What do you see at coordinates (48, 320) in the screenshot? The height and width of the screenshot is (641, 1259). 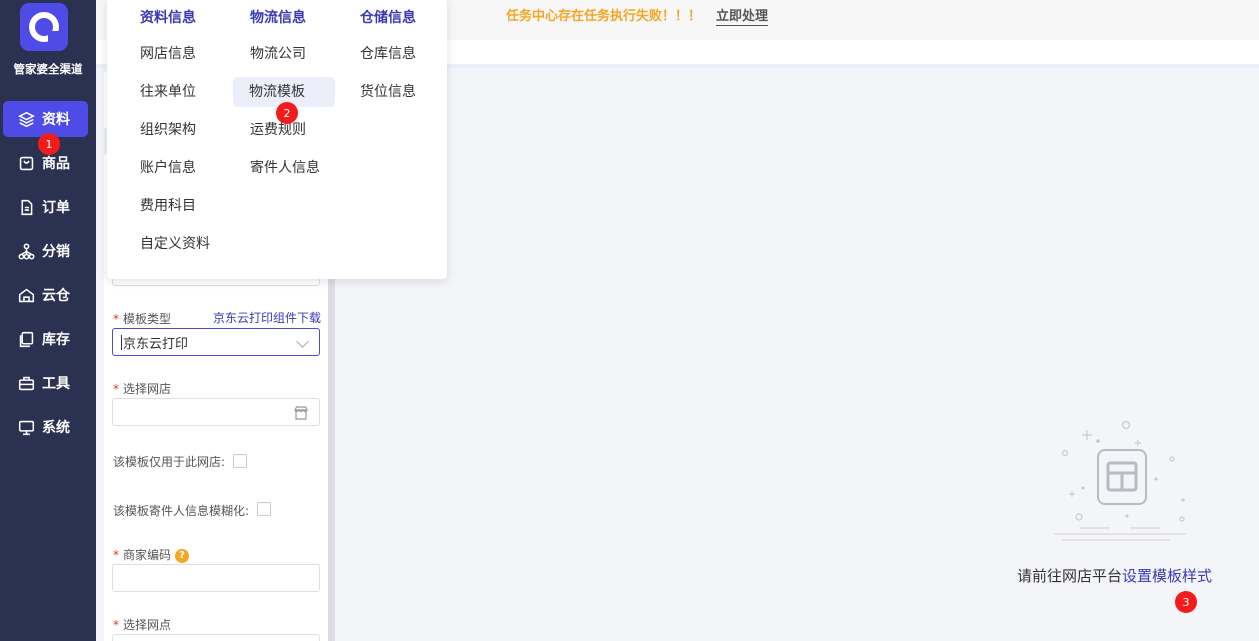 I see `sidebar: 管家婆全渠道 资料 商品 订单 分销 云仓 库存 工具 系统` at bounding box center [48, 320].